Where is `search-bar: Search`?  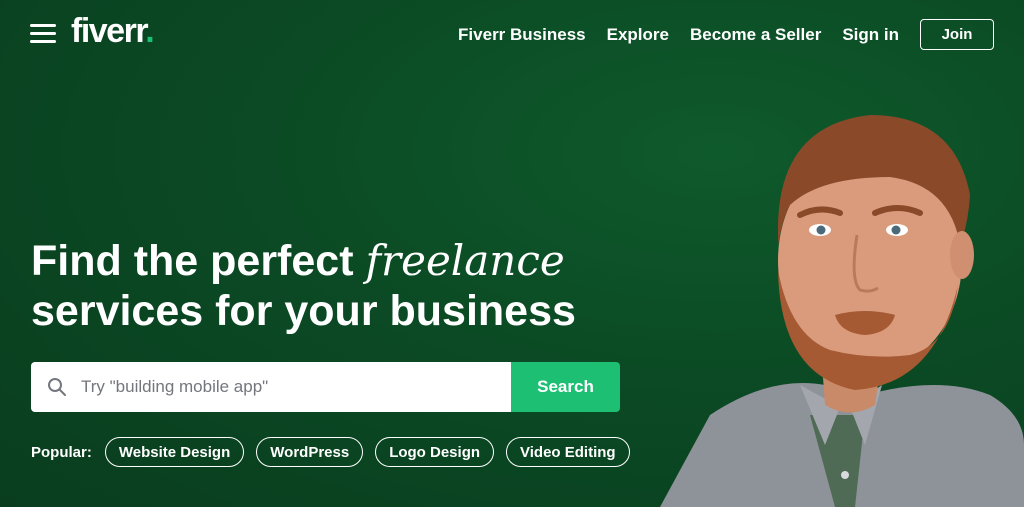
search-bar: Search is located at coordinates (325, 387).